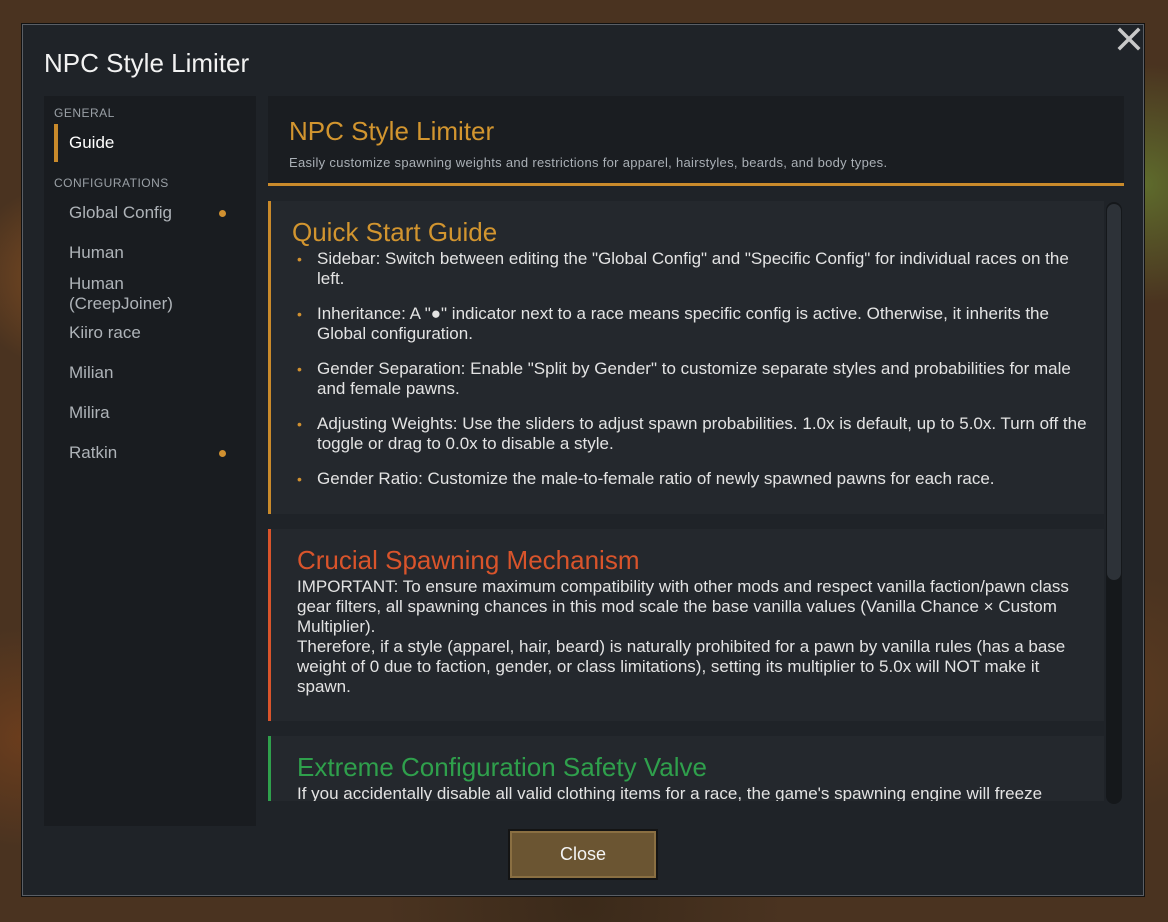 This screenshot has height=922, width=1168. Describe the element at coordinates (111, 183) in the screenshot. I see `sidebar-section-configurations: CONFIGURATIONS` at that location.